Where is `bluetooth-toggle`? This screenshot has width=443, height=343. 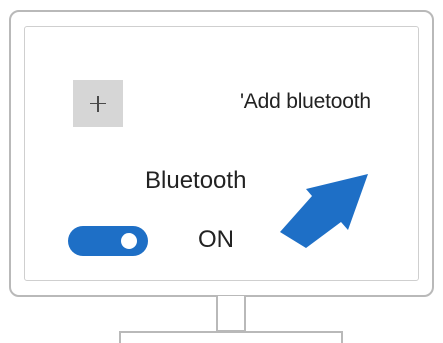
bluetooth-toggle is located at coordinates (108, 241).